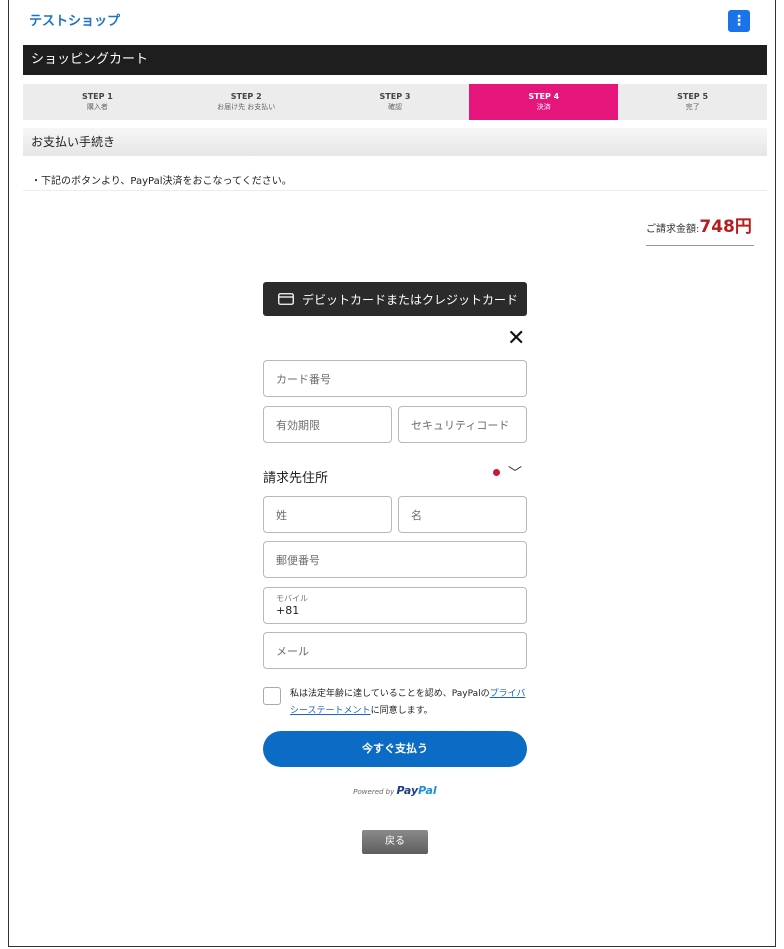 This screenshot has height=949, width=784. I want to click on total-value: 748円, so click(725, 227).